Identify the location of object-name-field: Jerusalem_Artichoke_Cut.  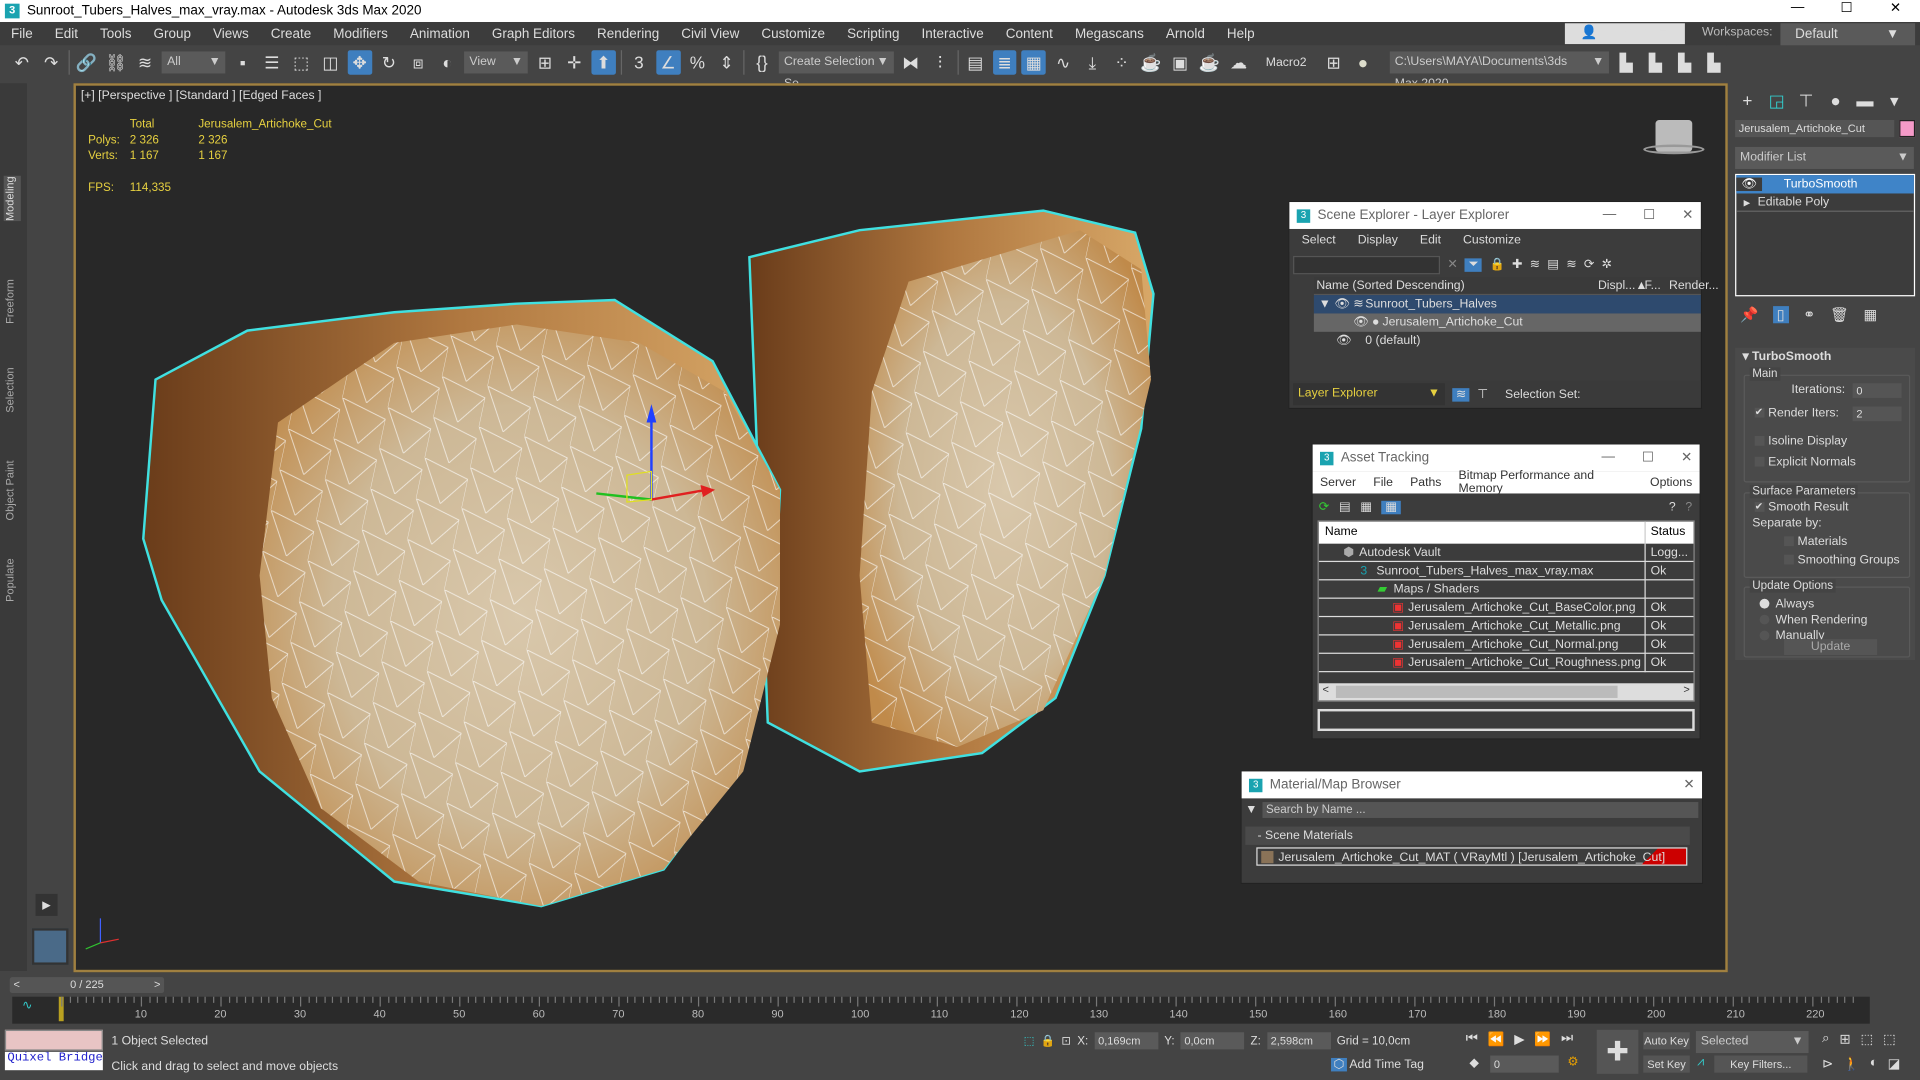
(1815, 129).